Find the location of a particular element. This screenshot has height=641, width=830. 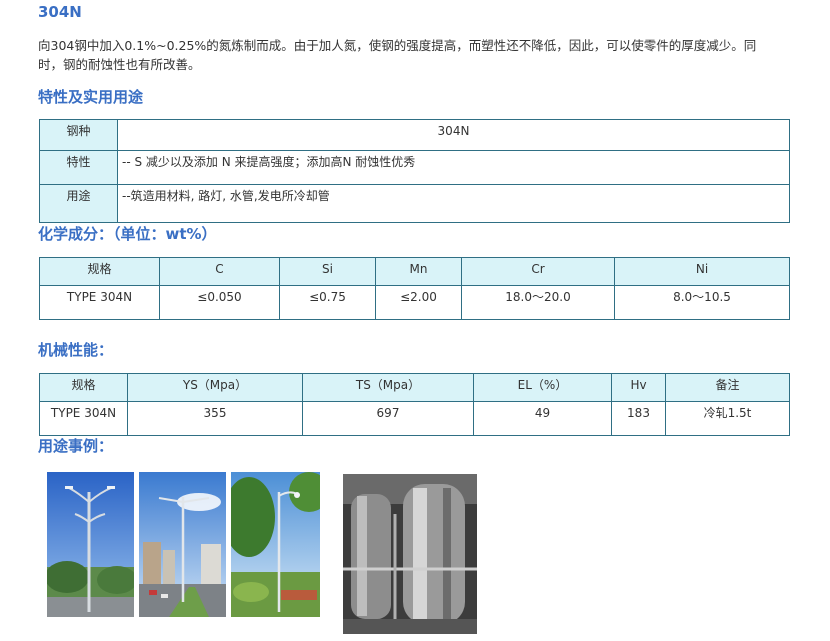

table-cell: -- S 减少以及添加 N 来提高强度；添加高N 耐蚀性优秀 is located at coordinates (453, 167).